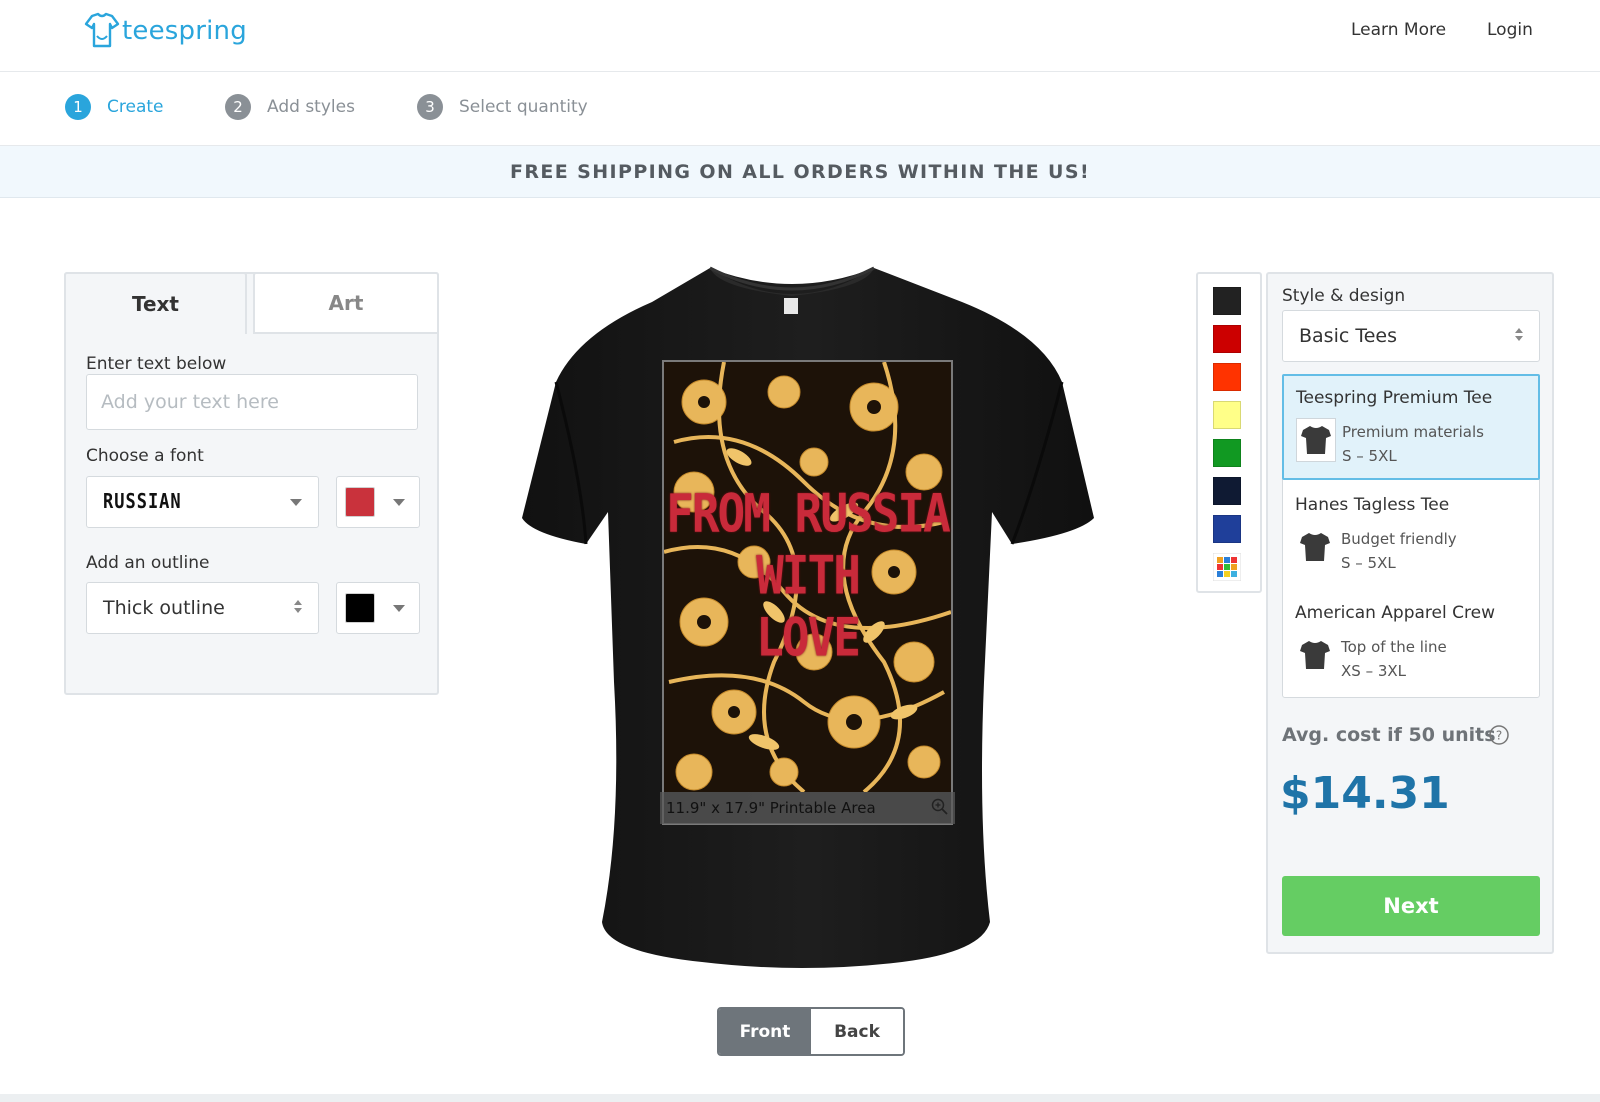 This screenshot has width=1600, height=1102. I want to click on step-add-styles: 2 Add styles, so click(290, 107).